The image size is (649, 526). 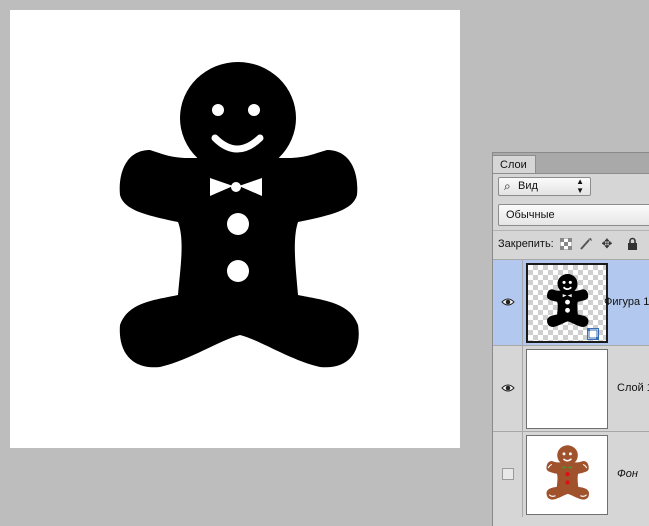 I want to click on layer-row-background: Фон, so click(x=571, y=474).